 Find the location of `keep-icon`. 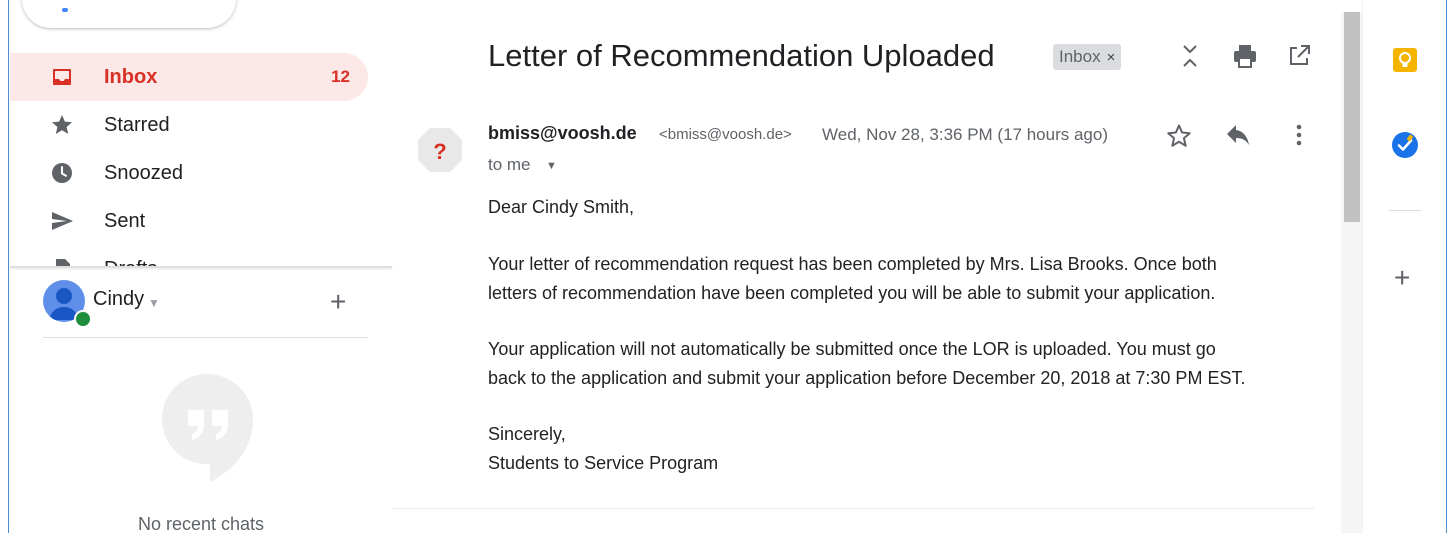

keep-icon is located at coordinates (1405, 60).